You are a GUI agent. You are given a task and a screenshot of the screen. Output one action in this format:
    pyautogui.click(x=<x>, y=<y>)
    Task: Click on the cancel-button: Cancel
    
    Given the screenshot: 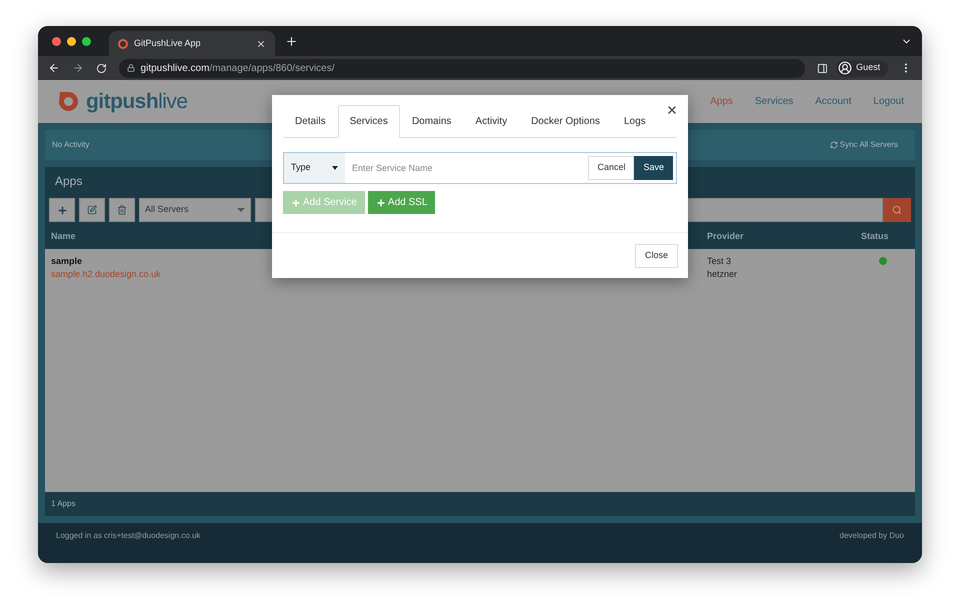 What is the action you would take?
    pyautogui.click(x=611, y=168)
    